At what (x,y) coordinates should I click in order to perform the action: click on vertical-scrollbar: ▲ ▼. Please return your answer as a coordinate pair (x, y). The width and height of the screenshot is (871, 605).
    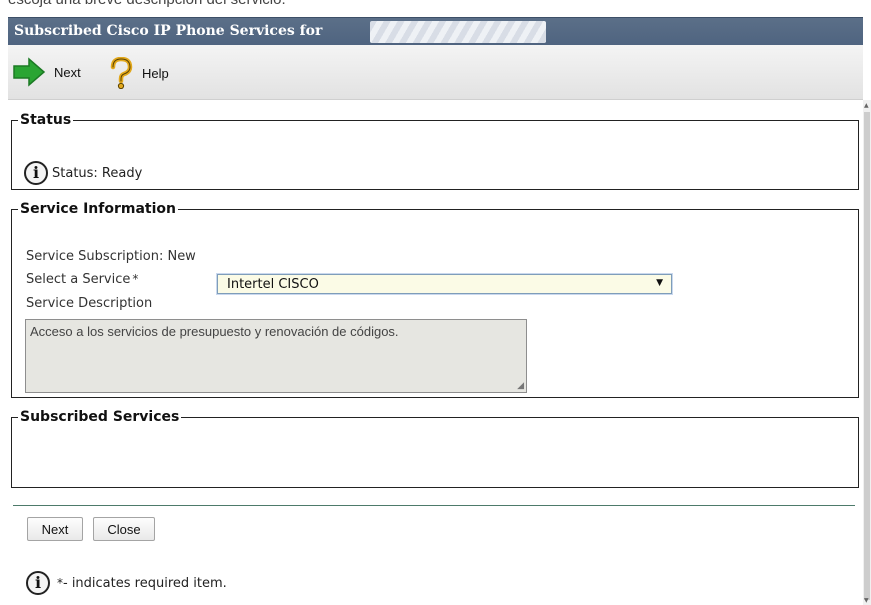
    Looking at the image, I should click on (867, 352).